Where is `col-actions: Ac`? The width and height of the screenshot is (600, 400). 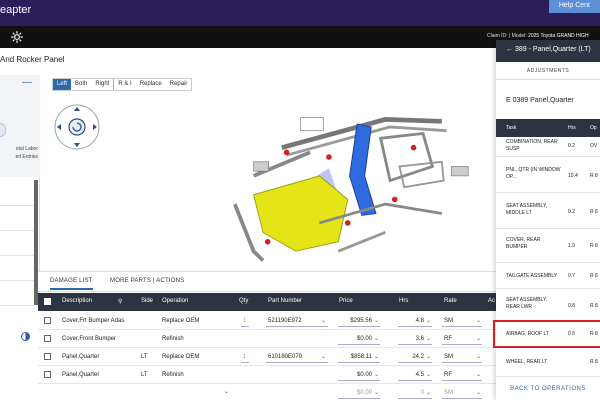 col-actions: Ac is located at coordinates (491, 301).